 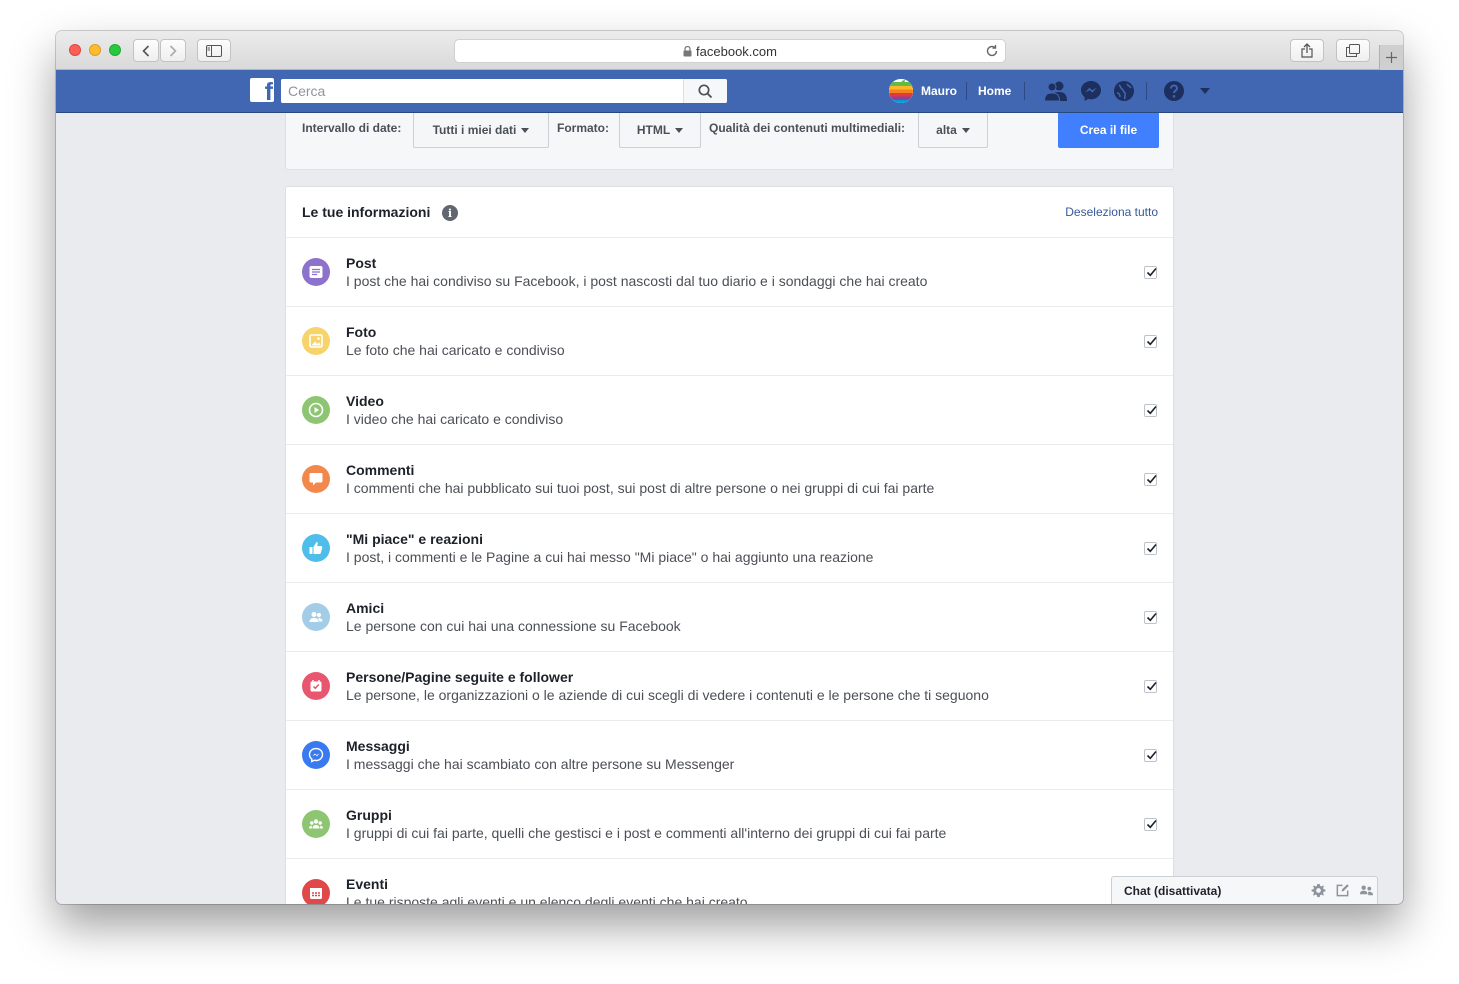 What do you see at coordinates (901, 91) in the screenshot?
I see `avatar` at bounding box center [901, 91].